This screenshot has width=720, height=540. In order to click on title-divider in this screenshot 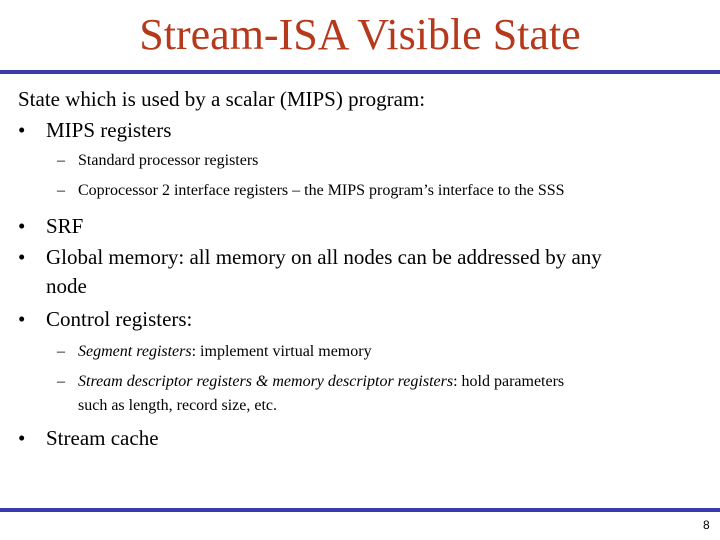, I will do `click(360, 72)`.